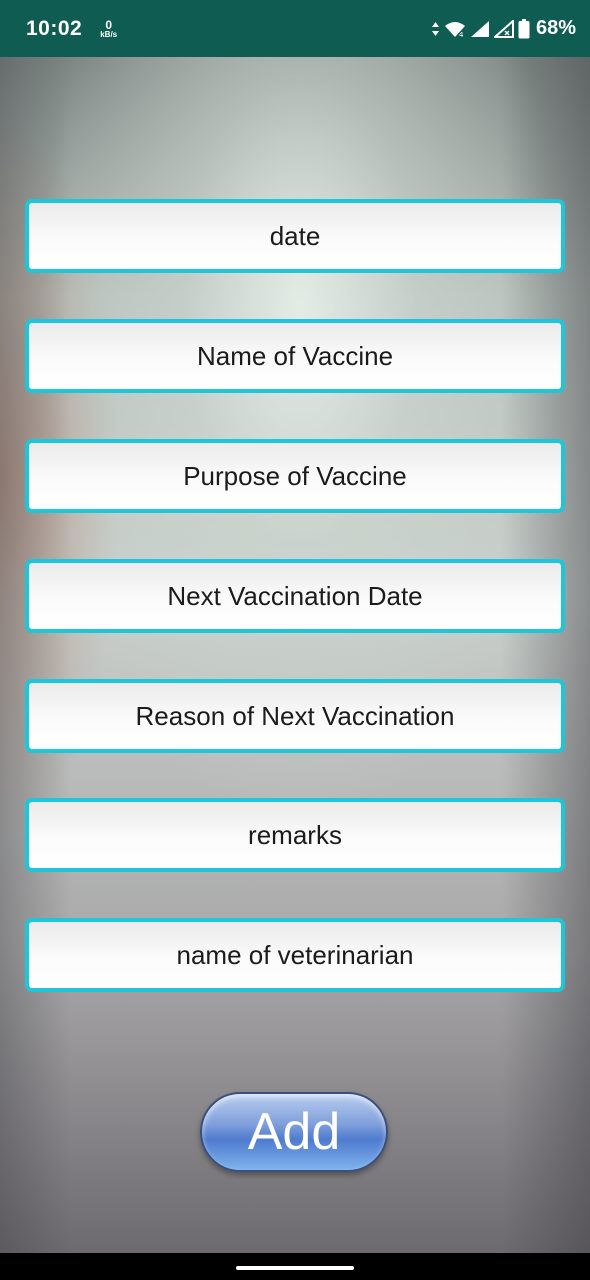 This screenshot has width=590, height=1280. I want to click on home-gesture-handle, so click(295, 1268).